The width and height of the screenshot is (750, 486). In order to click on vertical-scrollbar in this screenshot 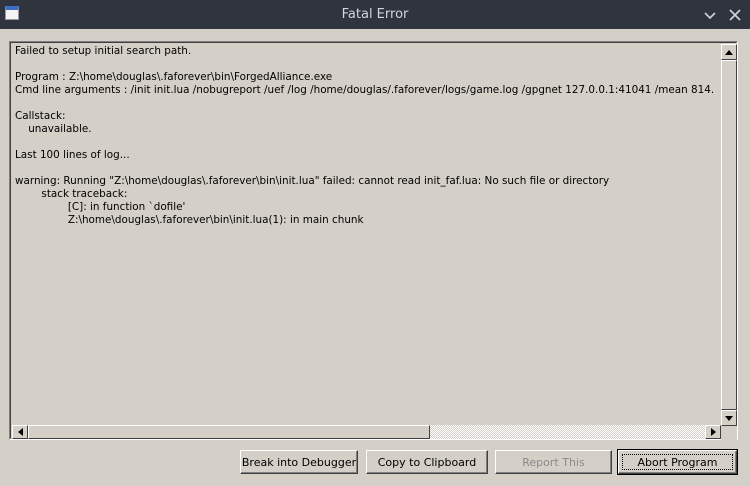, I will do `click(729, 235)`.